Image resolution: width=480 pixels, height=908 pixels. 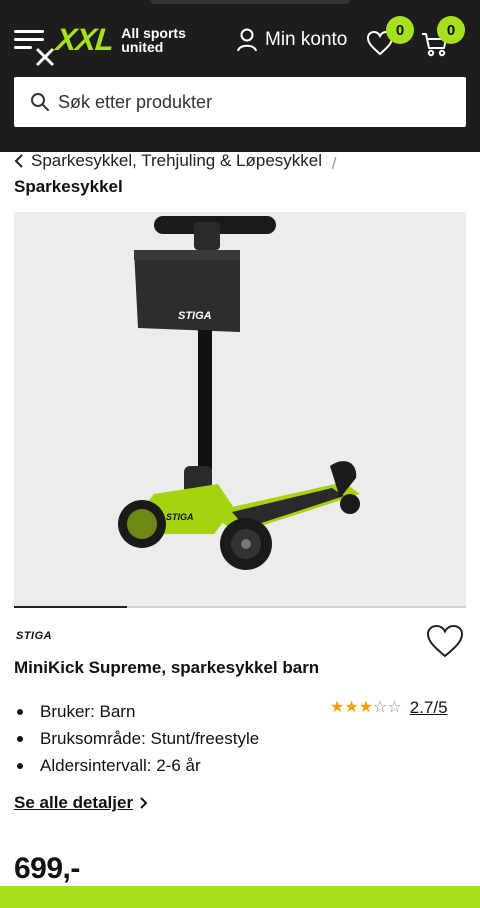 I want to click on breadcrumb: Sparkesykkel, Trehjuling & Løpesykkel /, so click(x=244, y=162).